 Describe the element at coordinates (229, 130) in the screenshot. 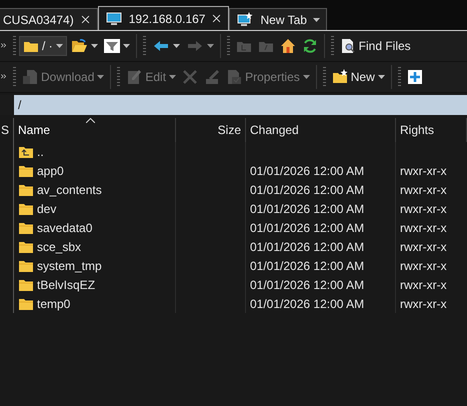

I see `column-header: Size` at that location.